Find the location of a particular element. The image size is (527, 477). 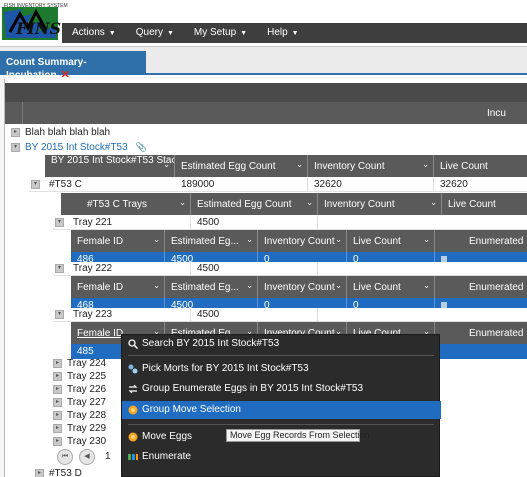

col-female-live-label: Live Count is located at coordinates (377, 287).